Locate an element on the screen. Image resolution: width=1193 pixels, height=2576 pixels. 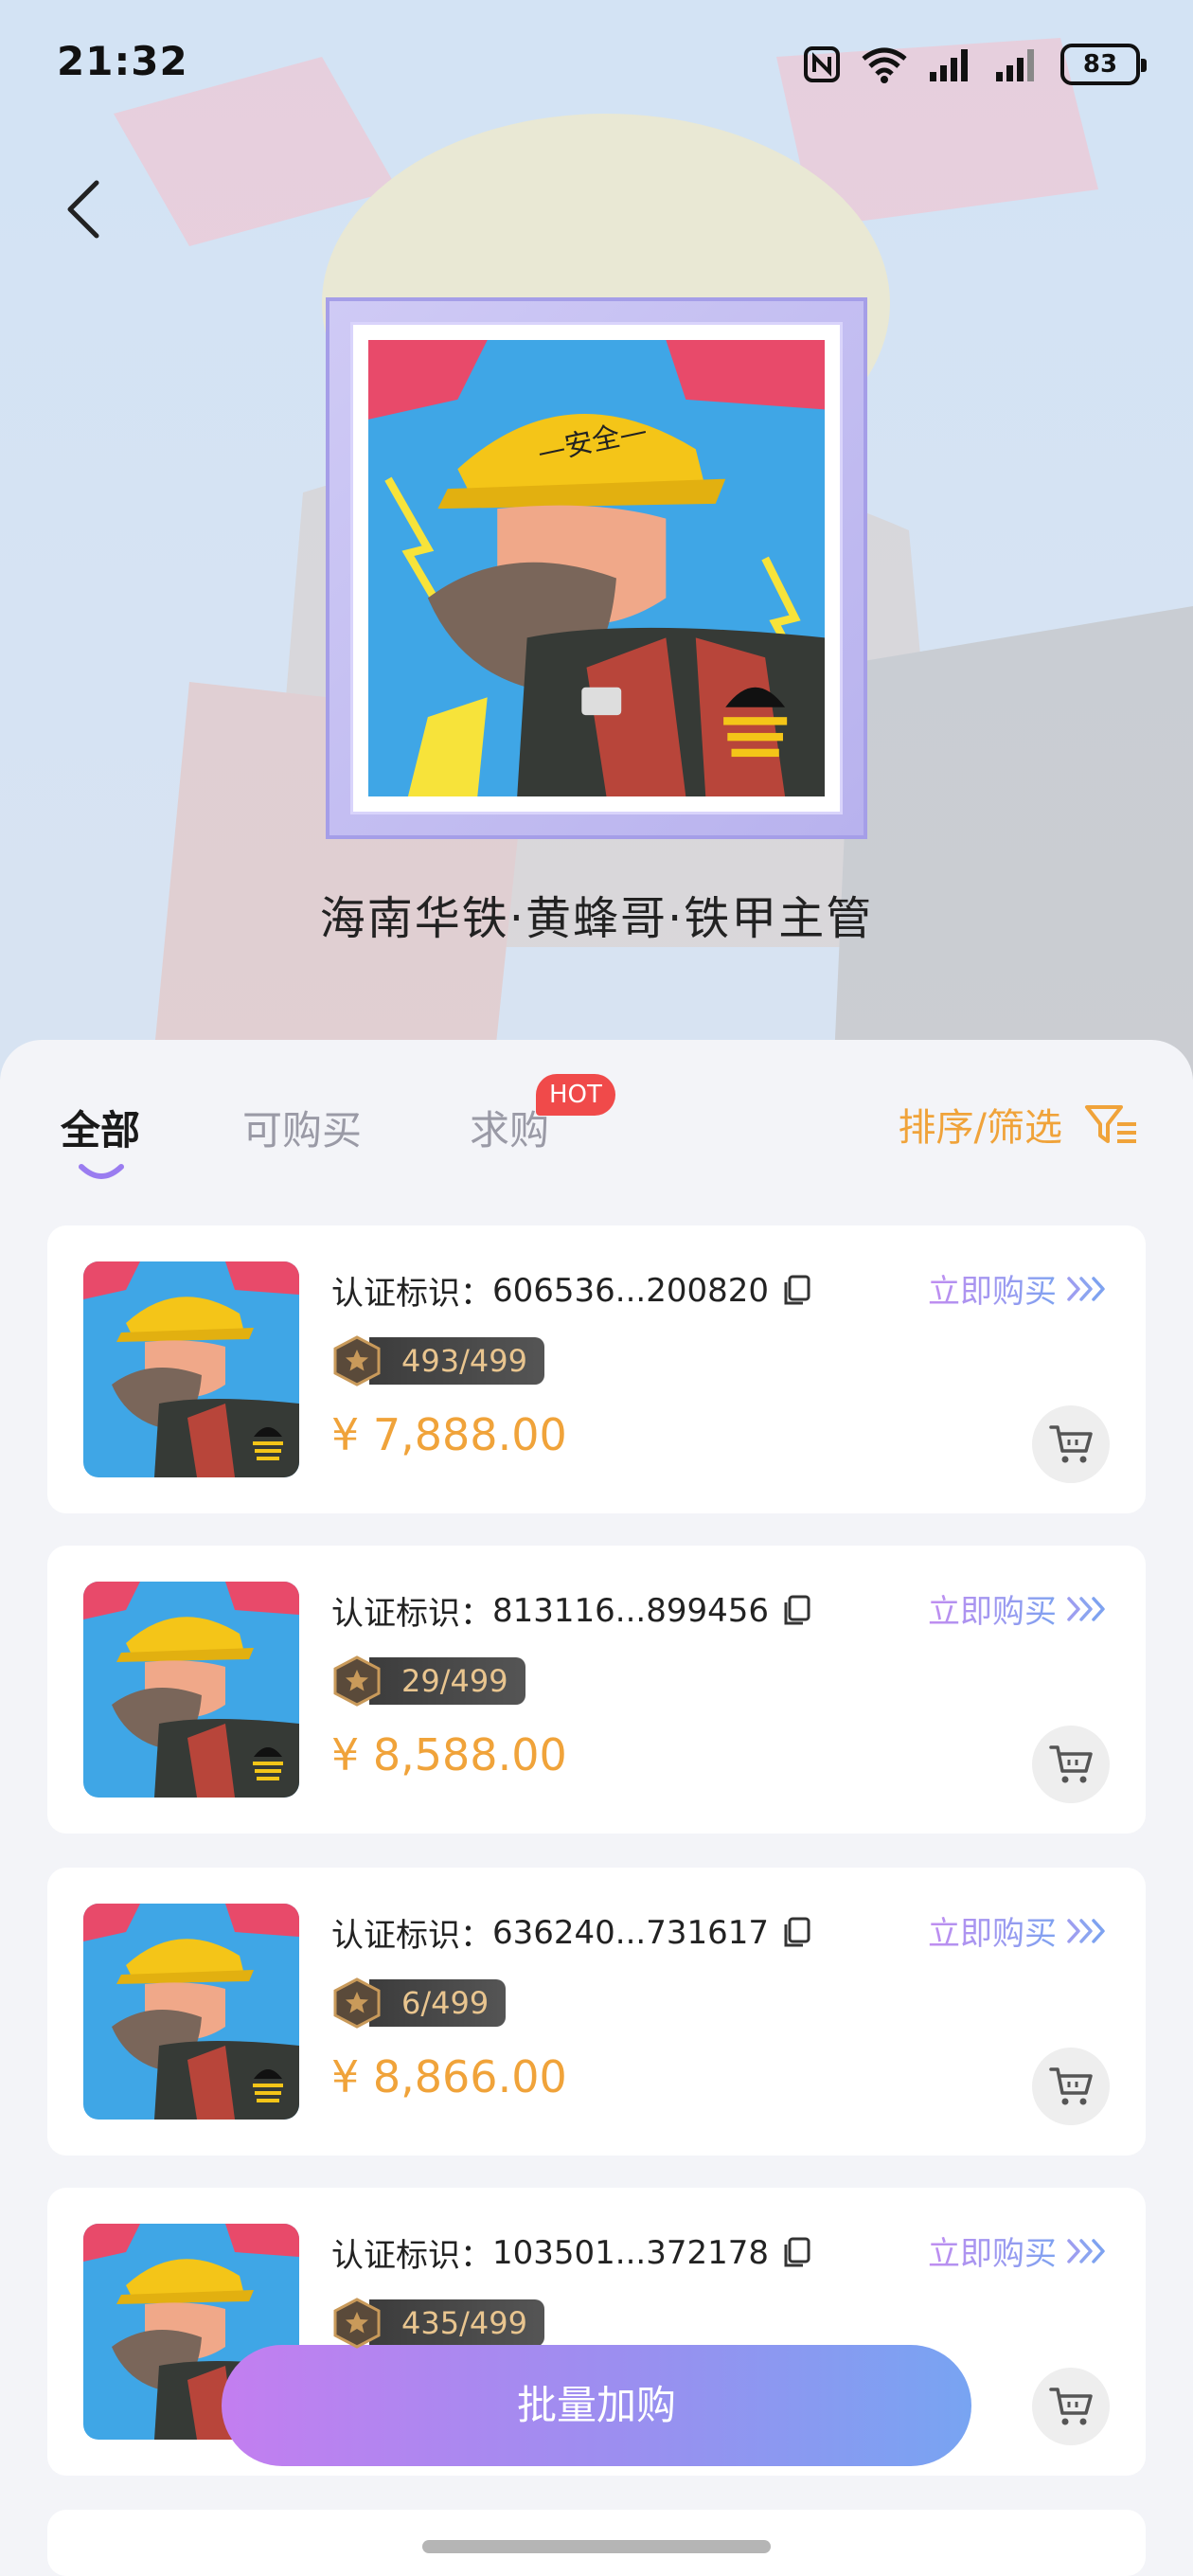
status-time: 21:32 is located at coordinates (122, 61).